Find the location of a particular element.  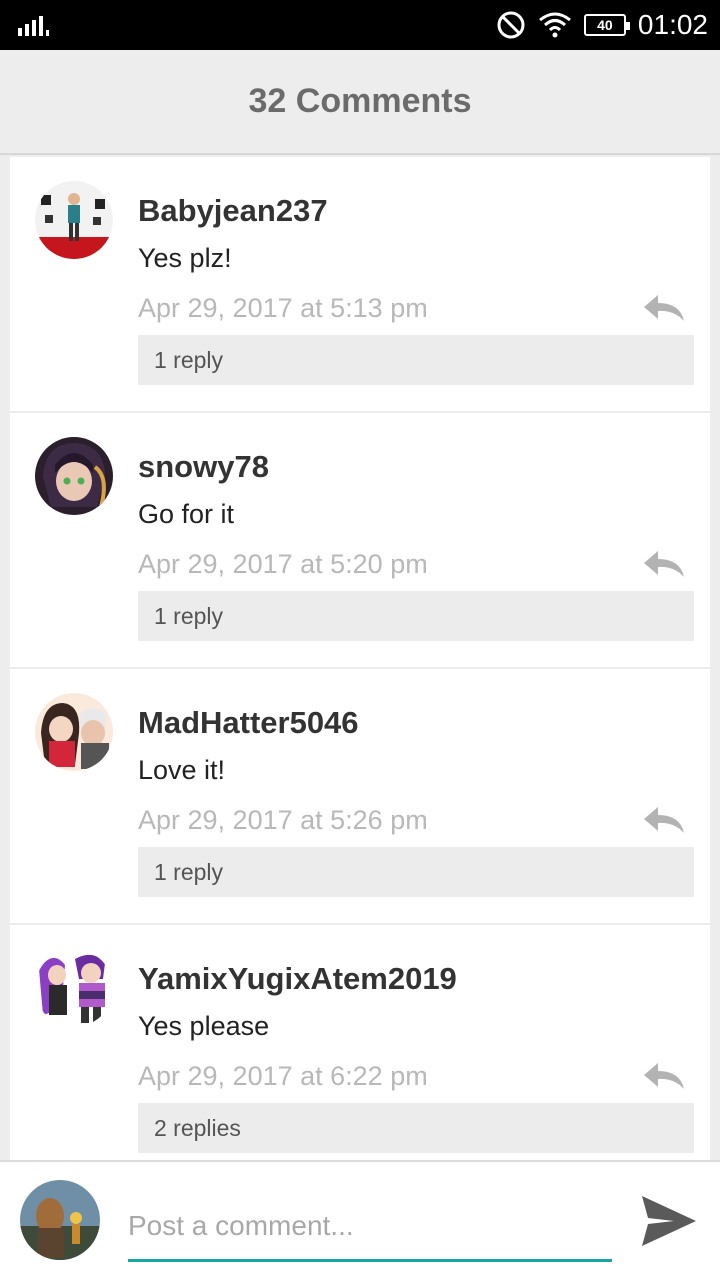

comment-text: Love it! is located at coordinates (182, 770).